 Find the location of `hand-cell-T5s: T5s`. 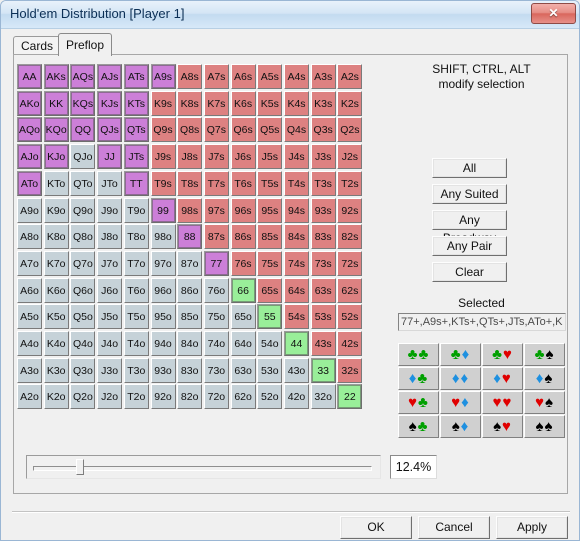

hand-cell-T5s: T5s is located at coordinates (270, 183).